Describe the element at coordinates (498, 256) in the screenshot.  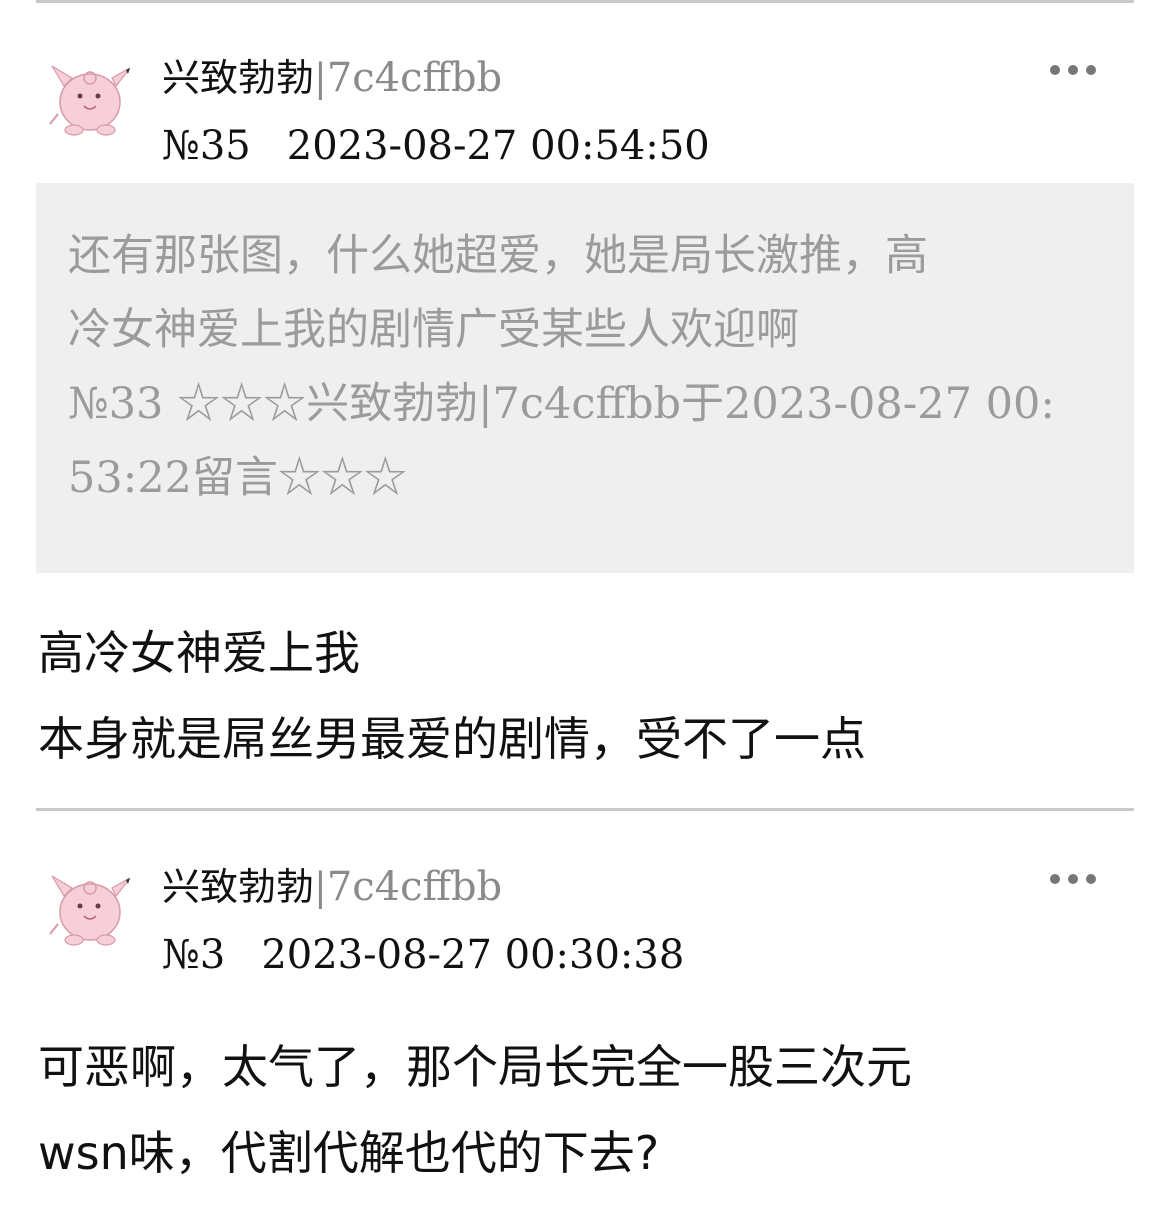
I see `quote-text-line: 还有那张图，什么她超爱，她是局长激推，高` at that location.